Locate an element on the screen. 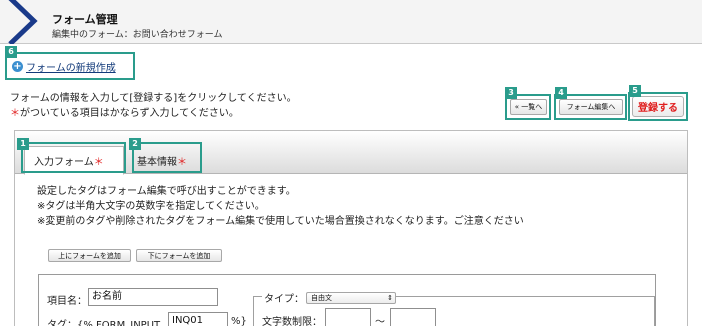  tag-label-prefix: タグ：{% FORM_INPUT_ is located at coordinates (106, 323).